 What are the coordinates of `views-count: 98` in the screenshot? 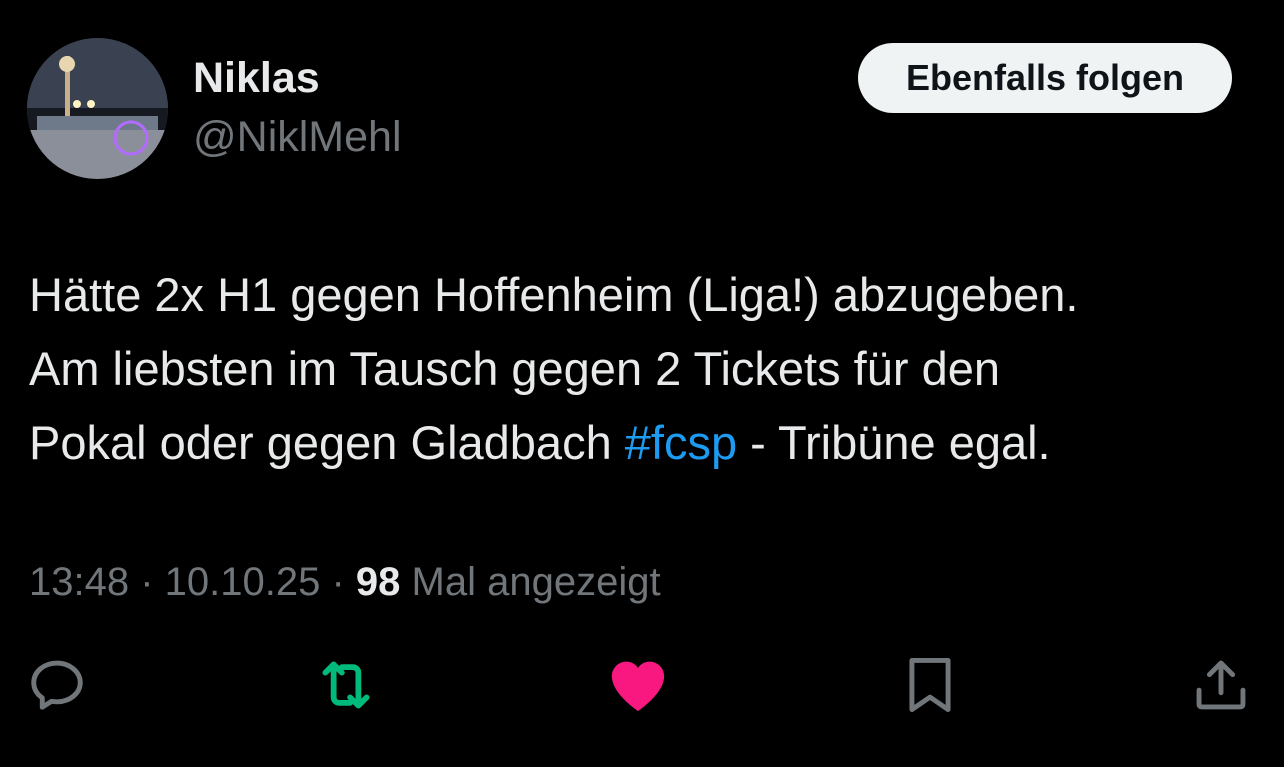 It's located at (378, 582).